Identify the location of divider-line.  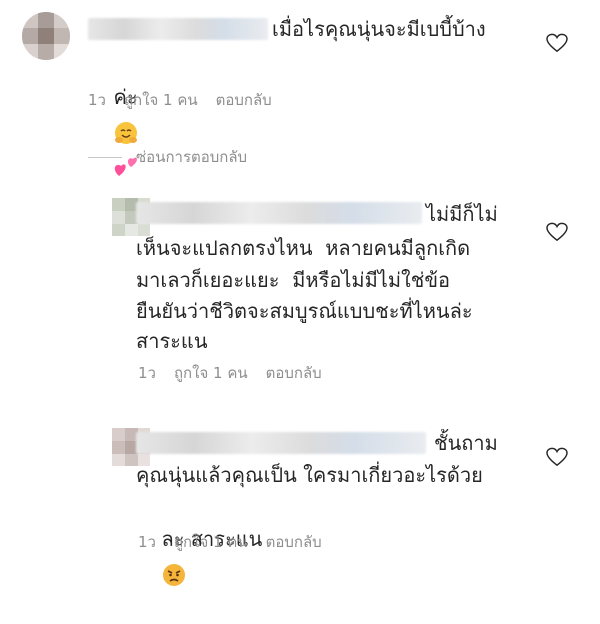
(105, 157).